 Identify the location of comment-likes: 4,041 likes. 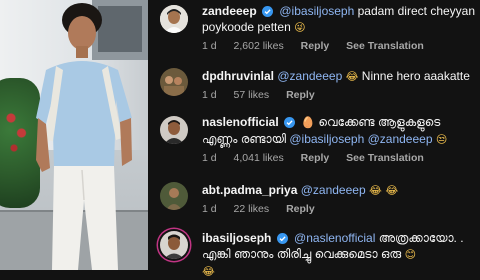
(259, 158).